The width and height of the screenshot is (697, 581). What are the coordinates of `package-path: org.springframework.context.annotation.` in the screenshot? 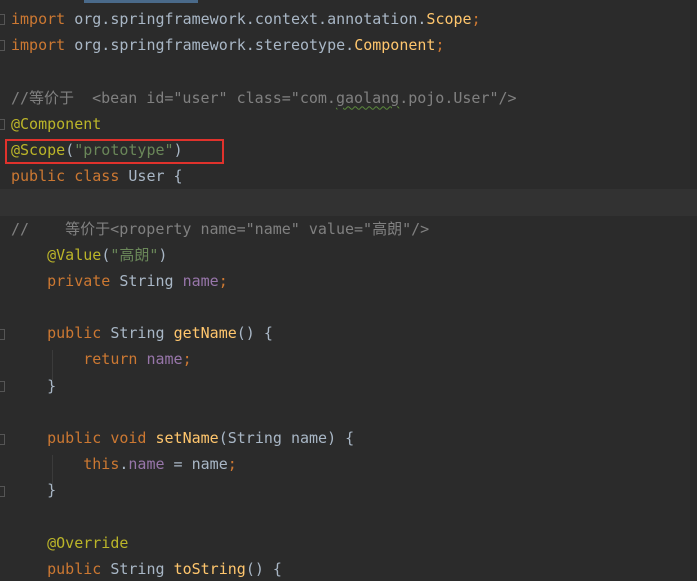 It's located at (250, 19).